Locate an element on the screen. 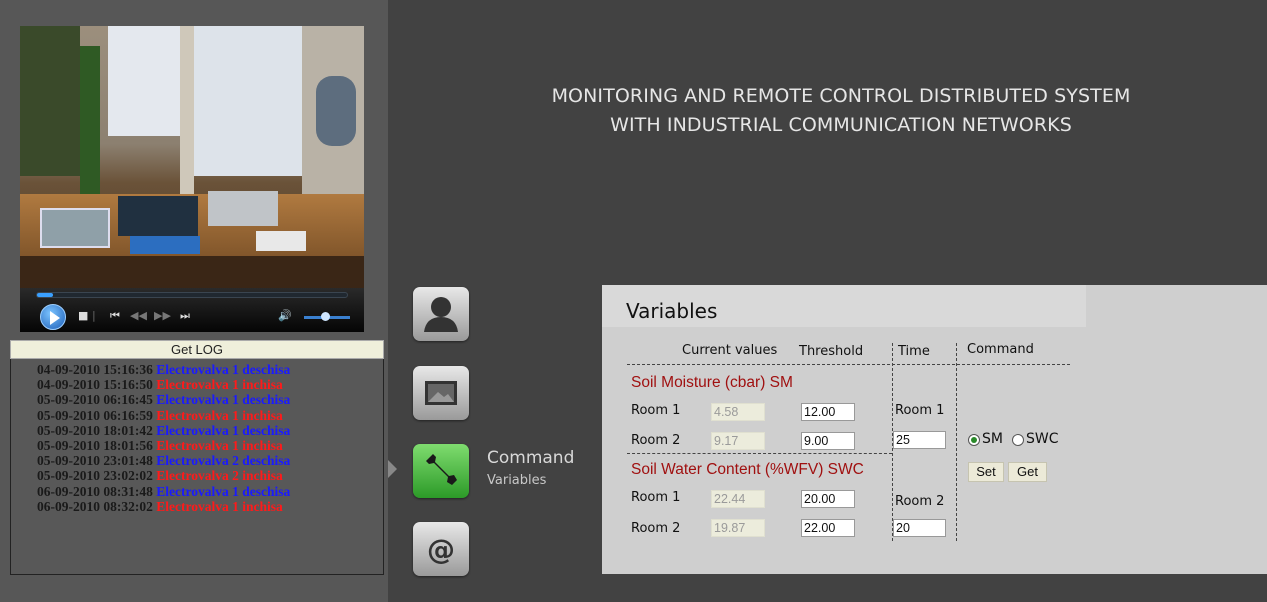 The image size is (1267, 602). sm-section-title: Soil Moisture (cbar) SM is located at coordinates (712, 382).